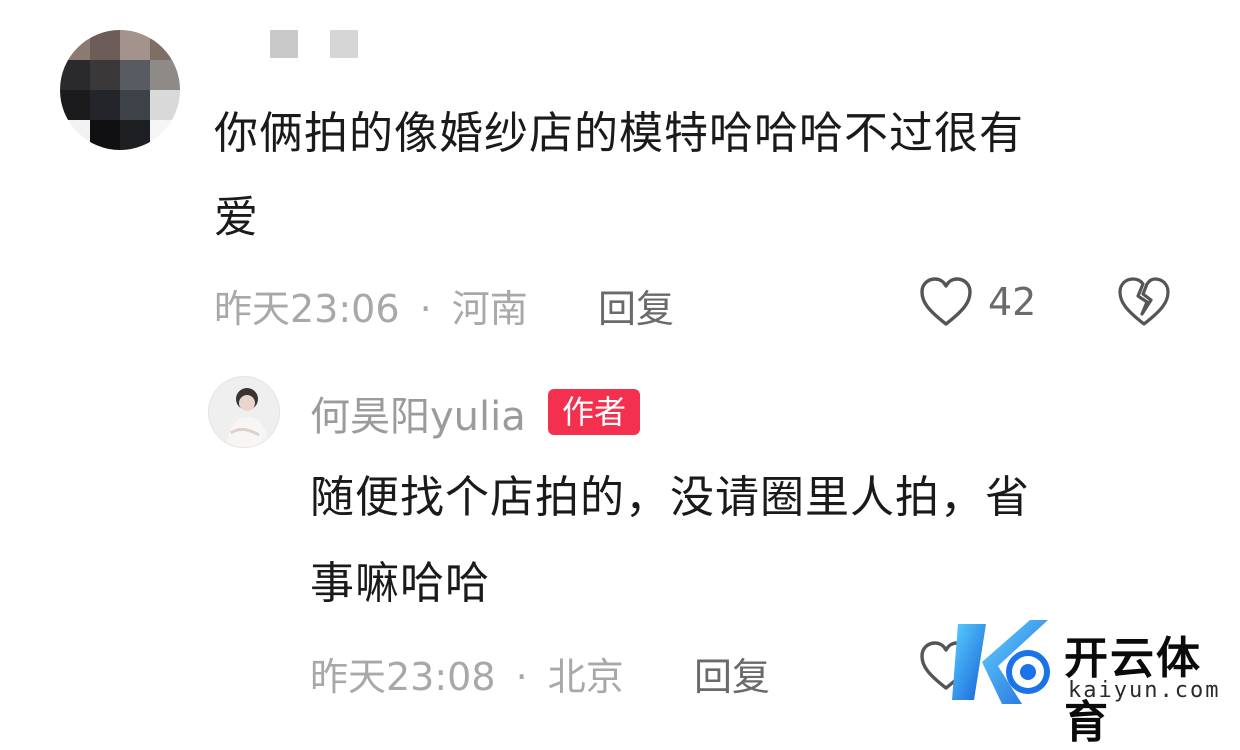  Describe the element at coordinates (670, 497) in the screenshot. I see `reply-text-line-1: 随便找个店拍的，没请圈里人拍，省` at that location.